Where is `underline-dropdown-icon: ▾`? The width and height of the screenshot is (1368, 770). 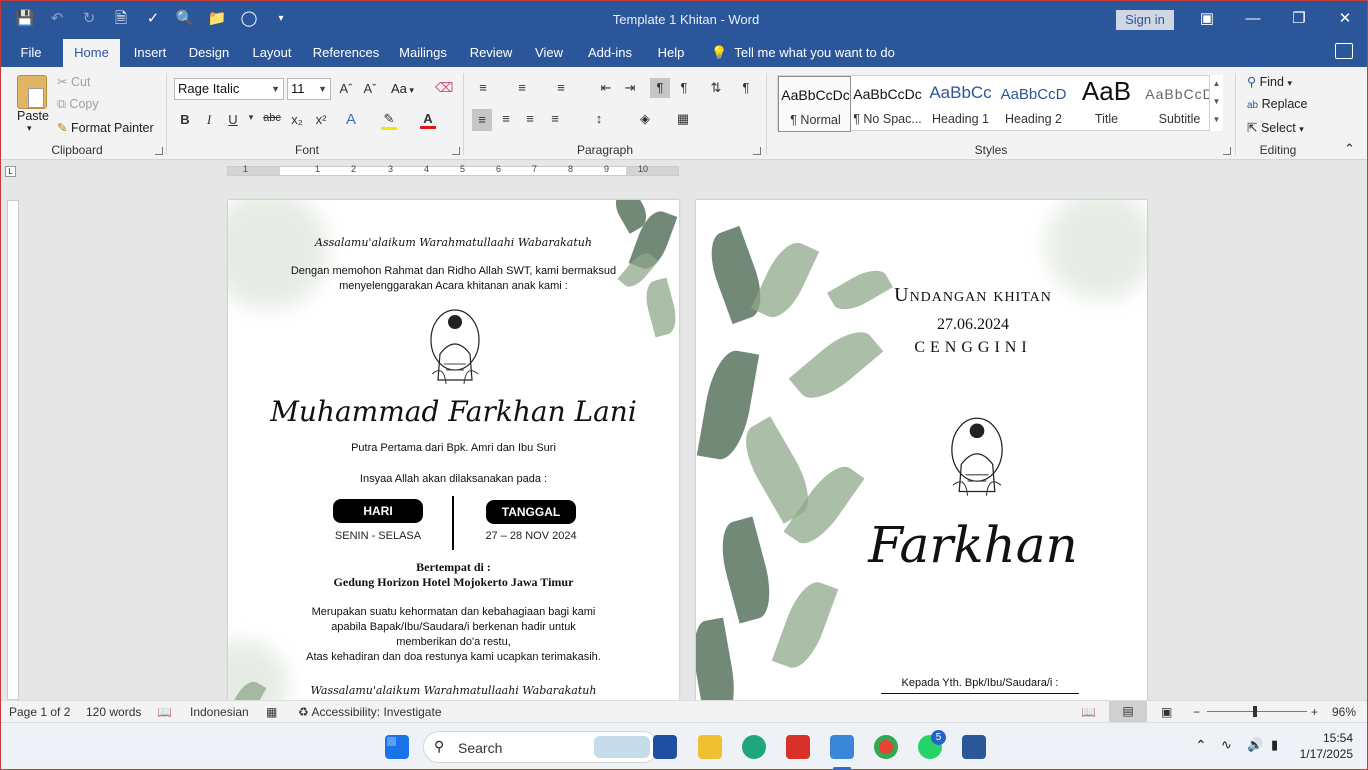
underline-dropdown-icon: ▾ is located at coordinates (251, 117).